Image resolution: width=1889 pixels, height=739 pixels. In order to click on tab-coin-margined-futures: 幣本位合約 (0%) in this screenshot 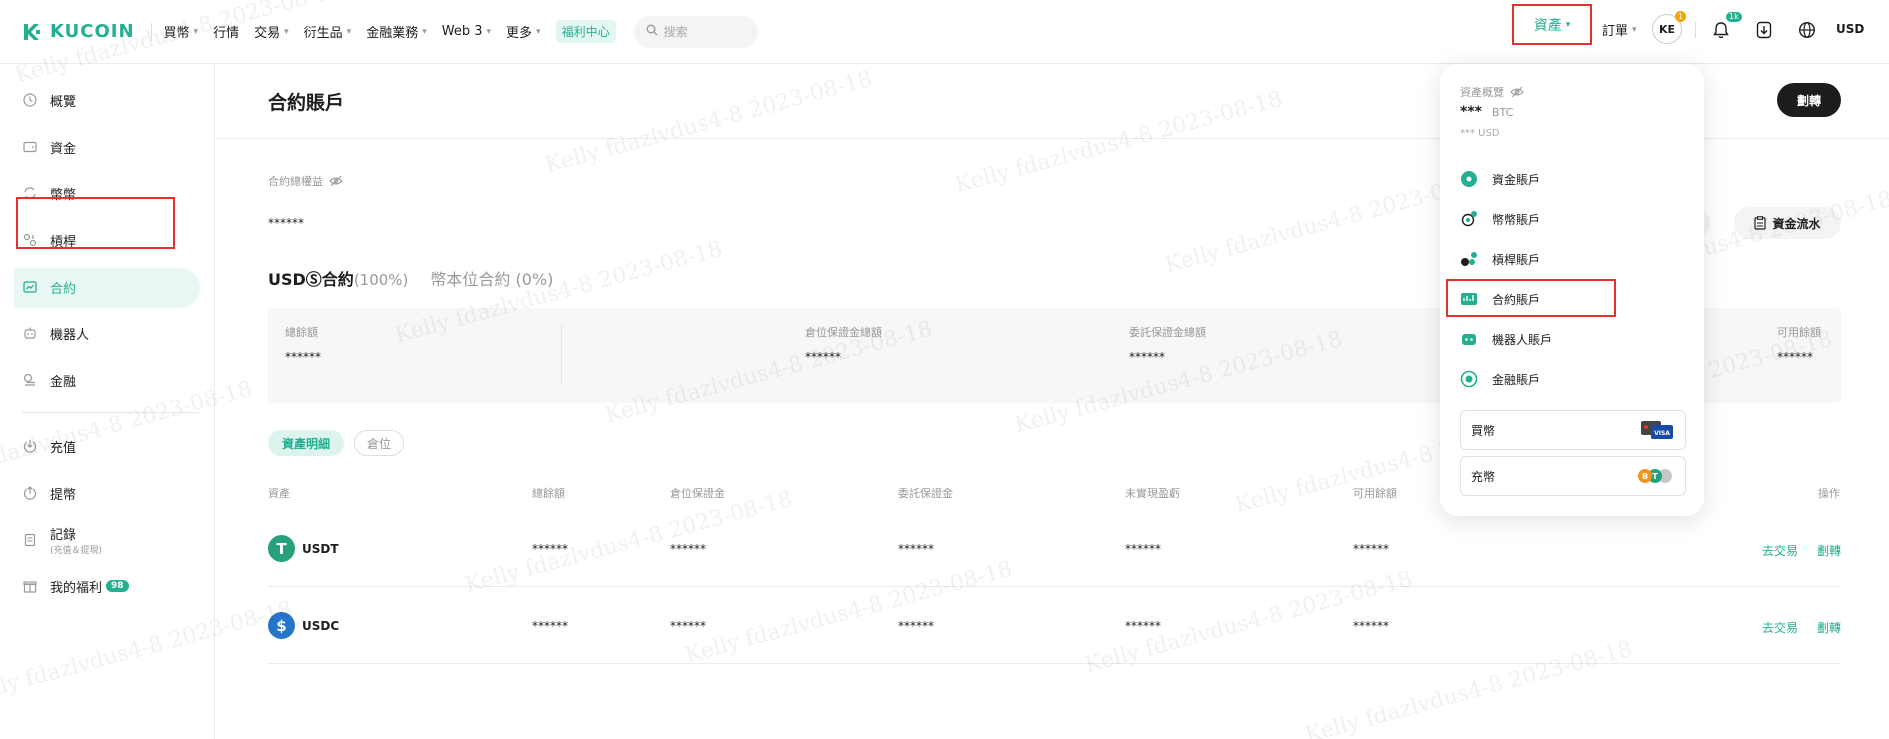, I will do `click(491, 278)`.